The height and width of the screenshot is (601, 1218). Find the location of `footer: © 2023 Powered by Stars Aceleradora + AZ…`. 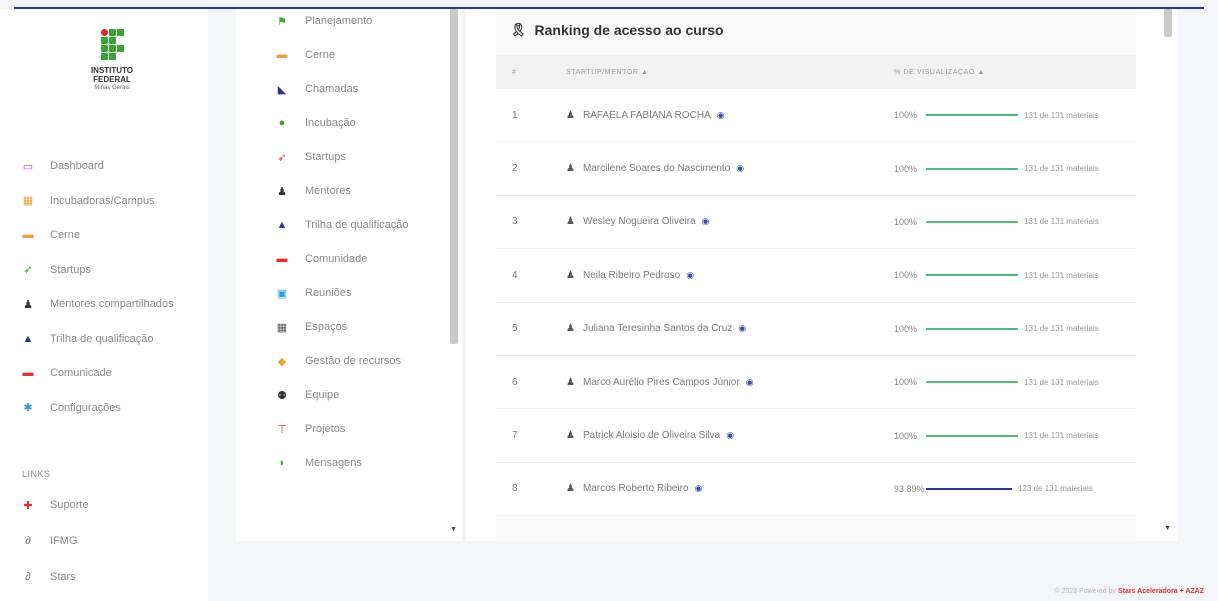

footer: © 2023 Powered by Stars Aceleradora + AZ… is located at coordinates (1129, 591).